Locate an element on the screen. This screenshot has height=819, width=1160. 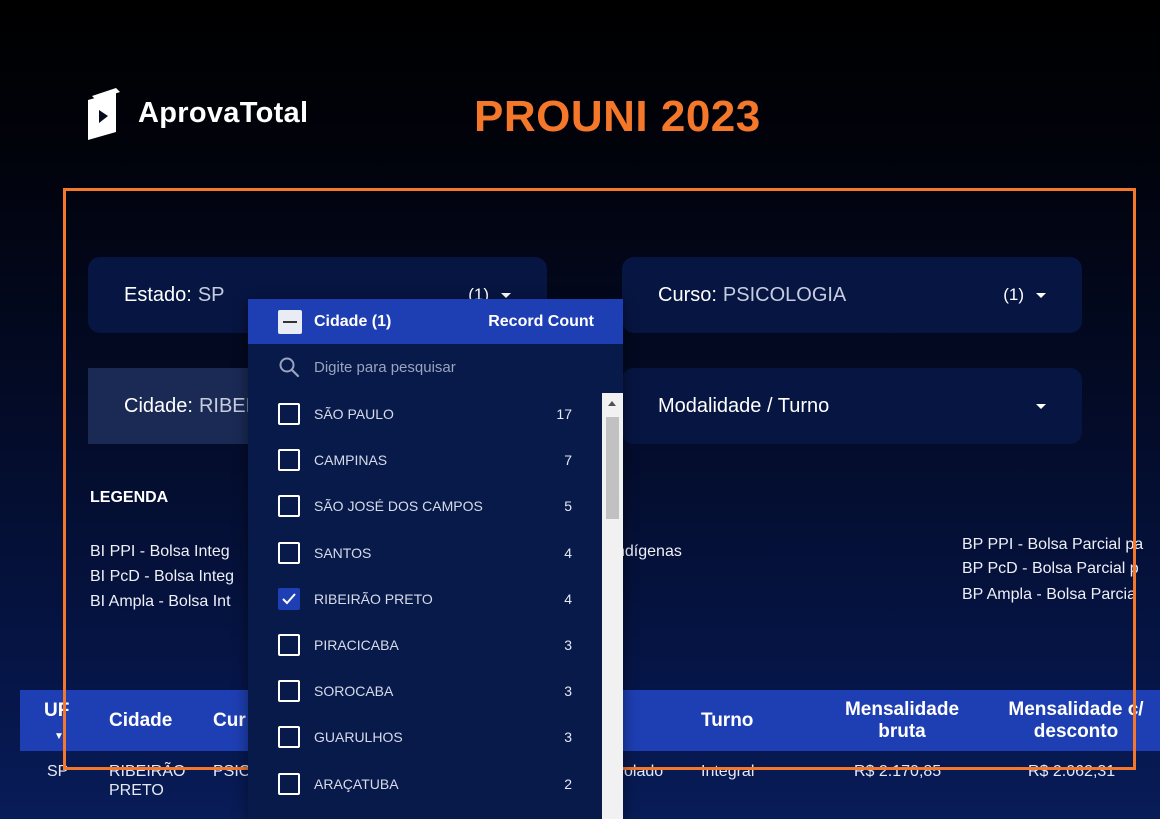
minus-icon is located at coordinates (290, 321).